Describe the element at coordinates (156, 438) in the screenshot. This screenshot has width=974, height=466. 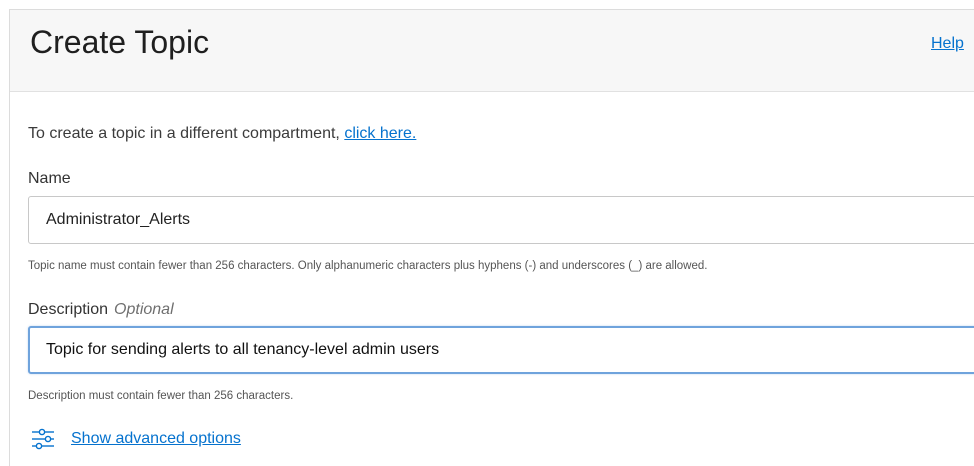
I see `show-advanced-options-label: Show advanced options` at that location.